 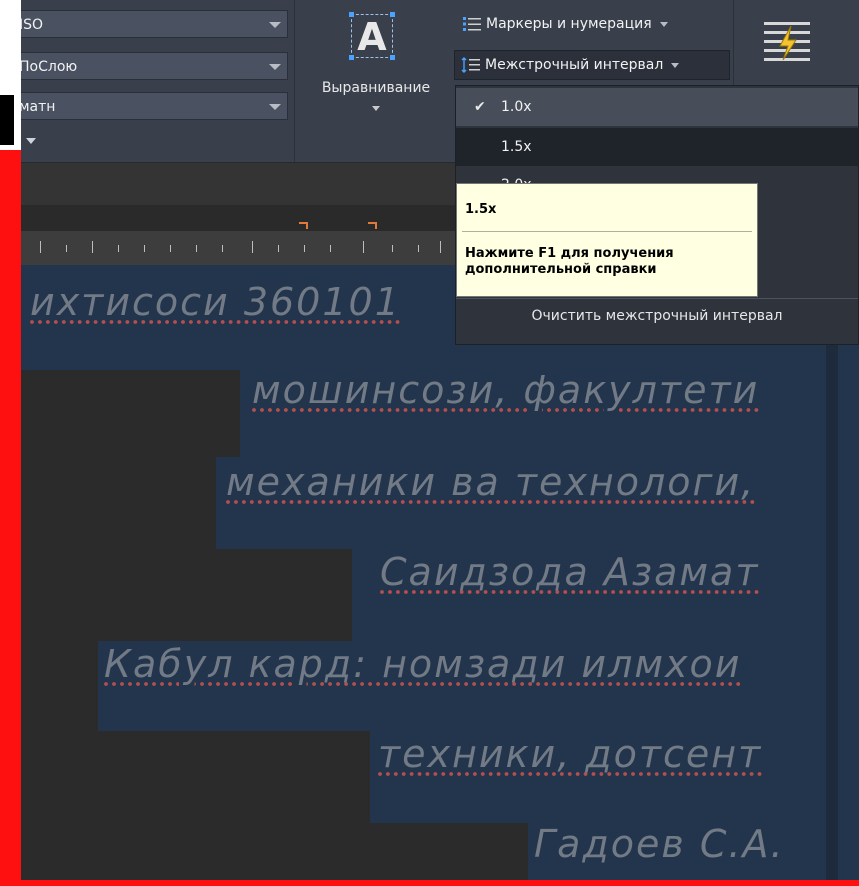 I want to click on menu-item-label: 1.5x, so click(x=516, y=147).